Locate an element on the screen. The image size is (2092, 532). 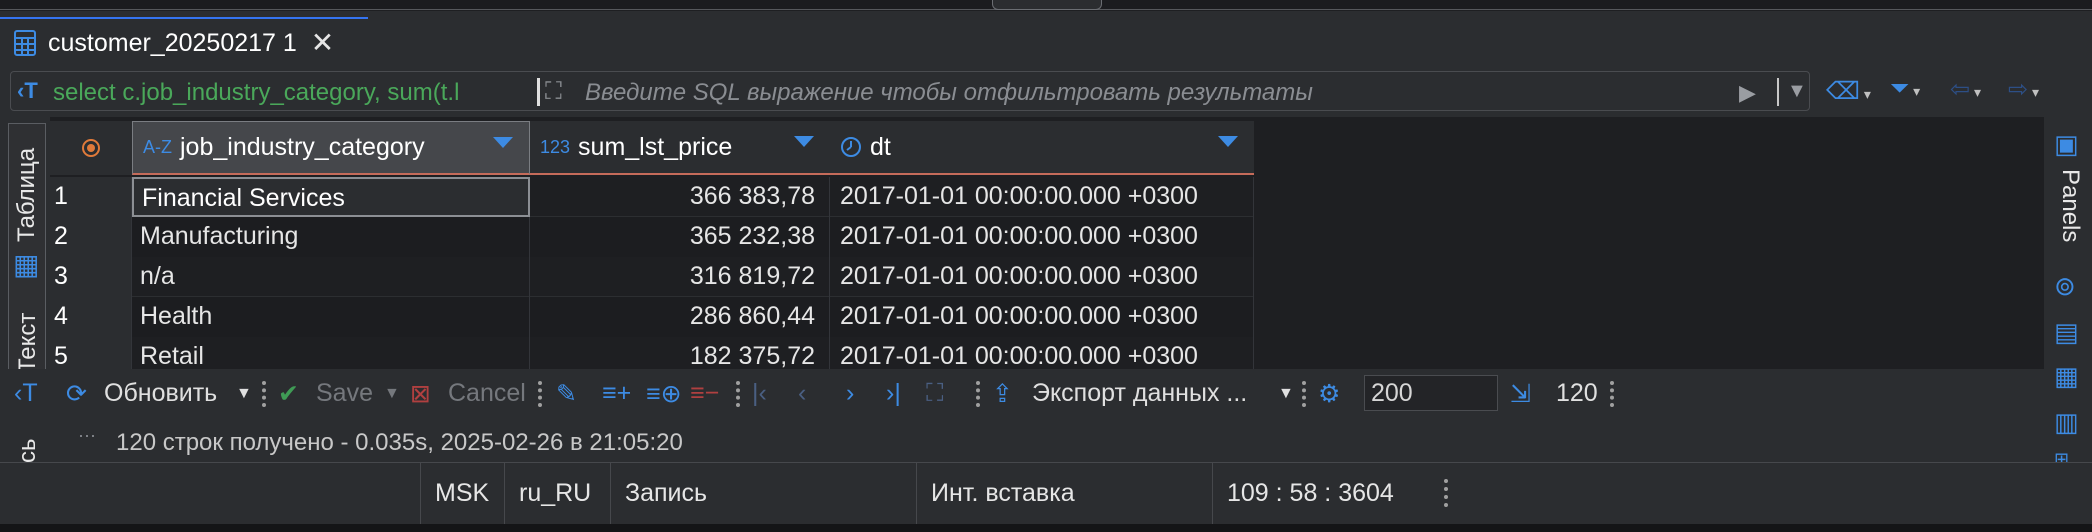
refresh-dropdown-icon: ▼ is located at coordinates (244, 394).